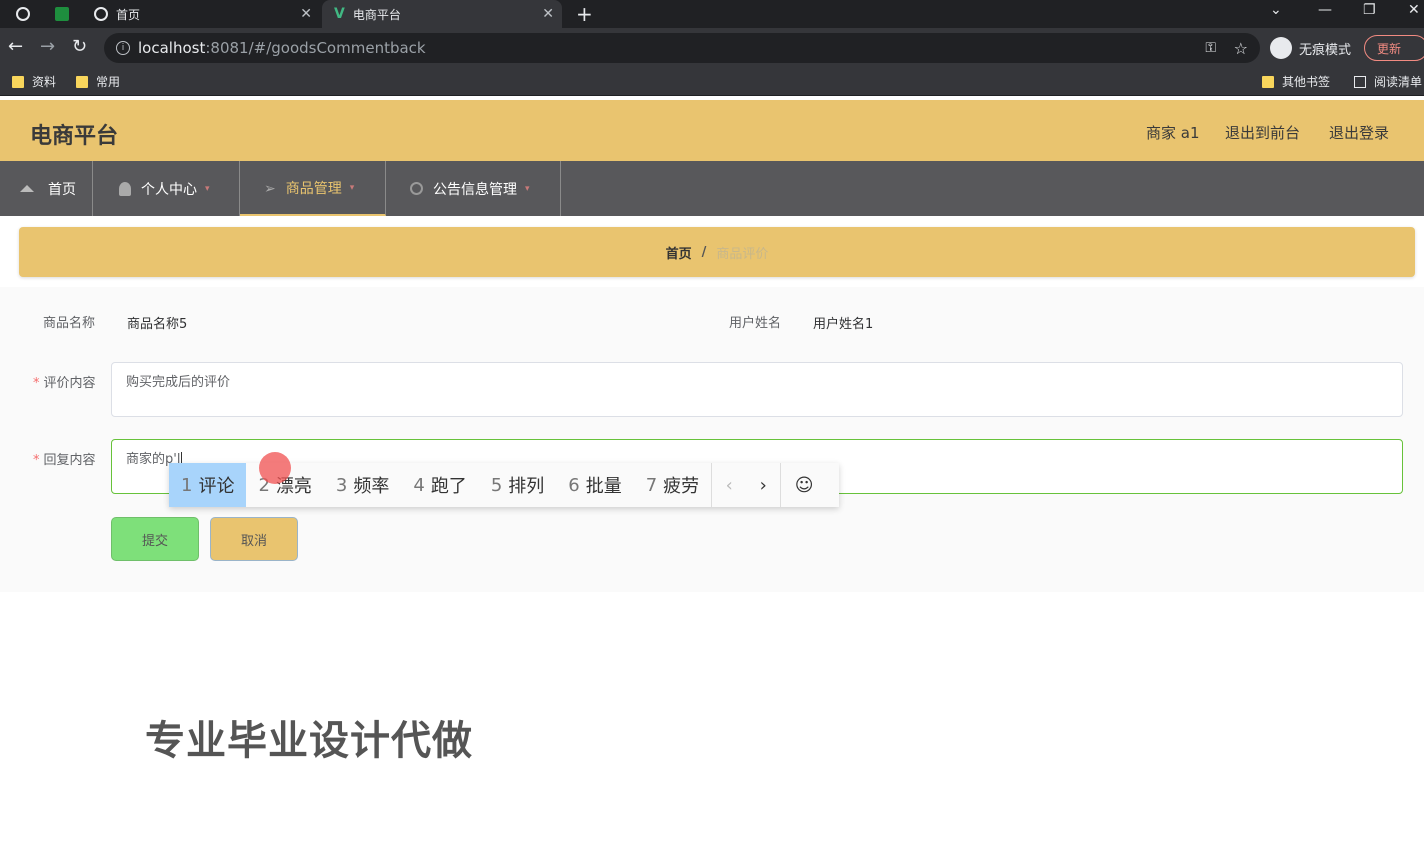 The width and height of the screenshot is (1424, 864). I want to click on ime-next-icon: ›, so click(763, 485).